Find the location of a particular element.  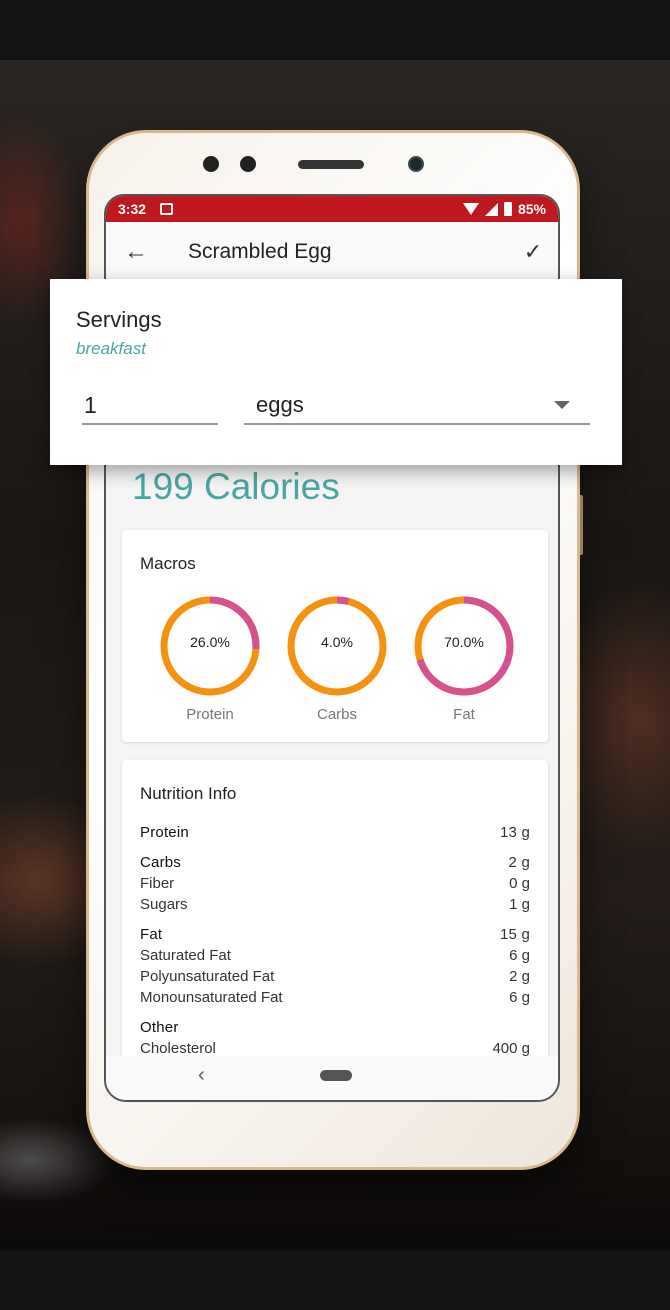

nutrient-value: 400 g is located at coordinates (511, 1048).